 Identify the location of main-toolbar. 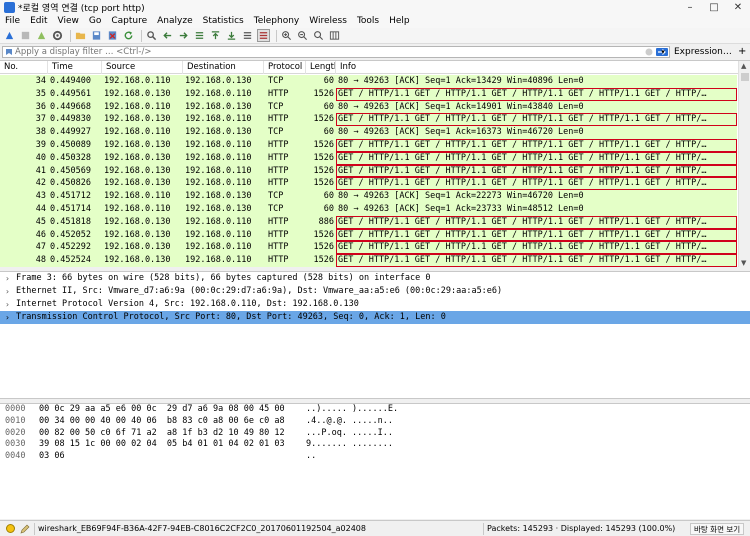
(375, 36).